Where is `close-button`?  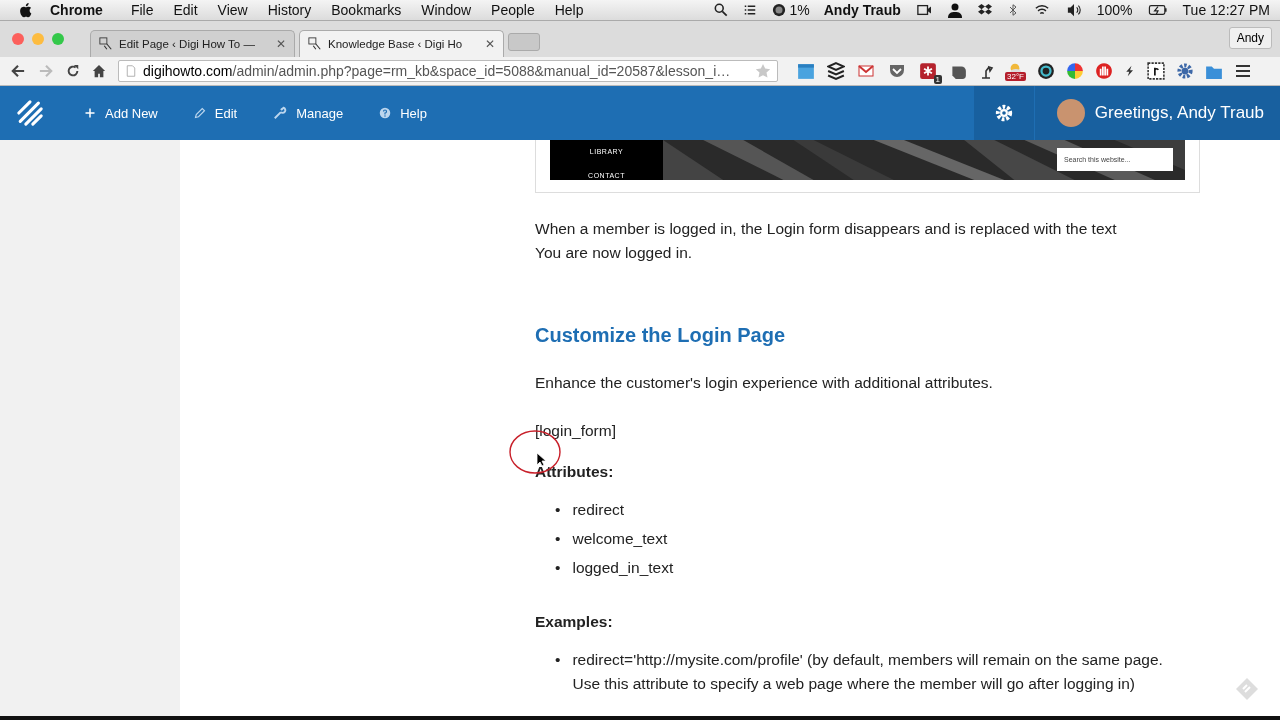 close-button is located at coordinates (18, 39).